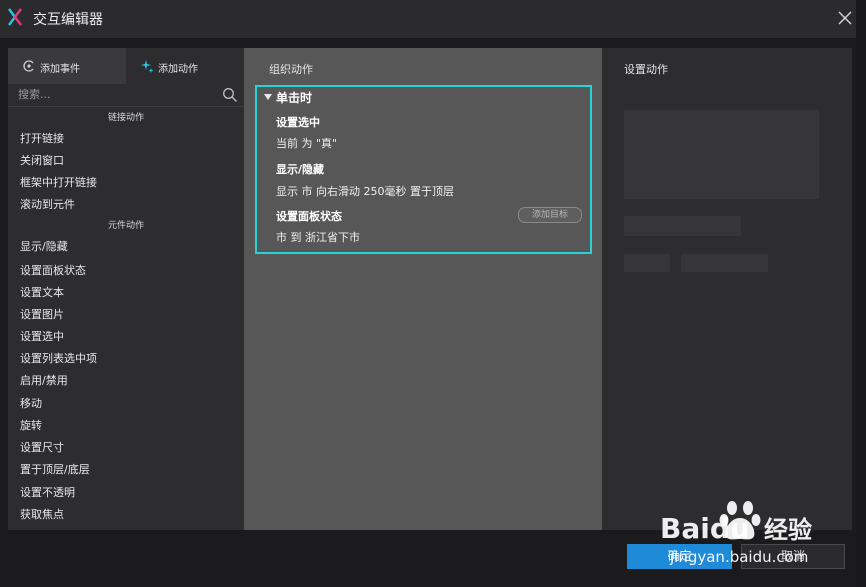 The height and width of the screenshot is (587, 866). What do you see at coordinates (42, 336) in the screenshot?
I see `list-item: 设置选中` at bounding box center [42, 336].